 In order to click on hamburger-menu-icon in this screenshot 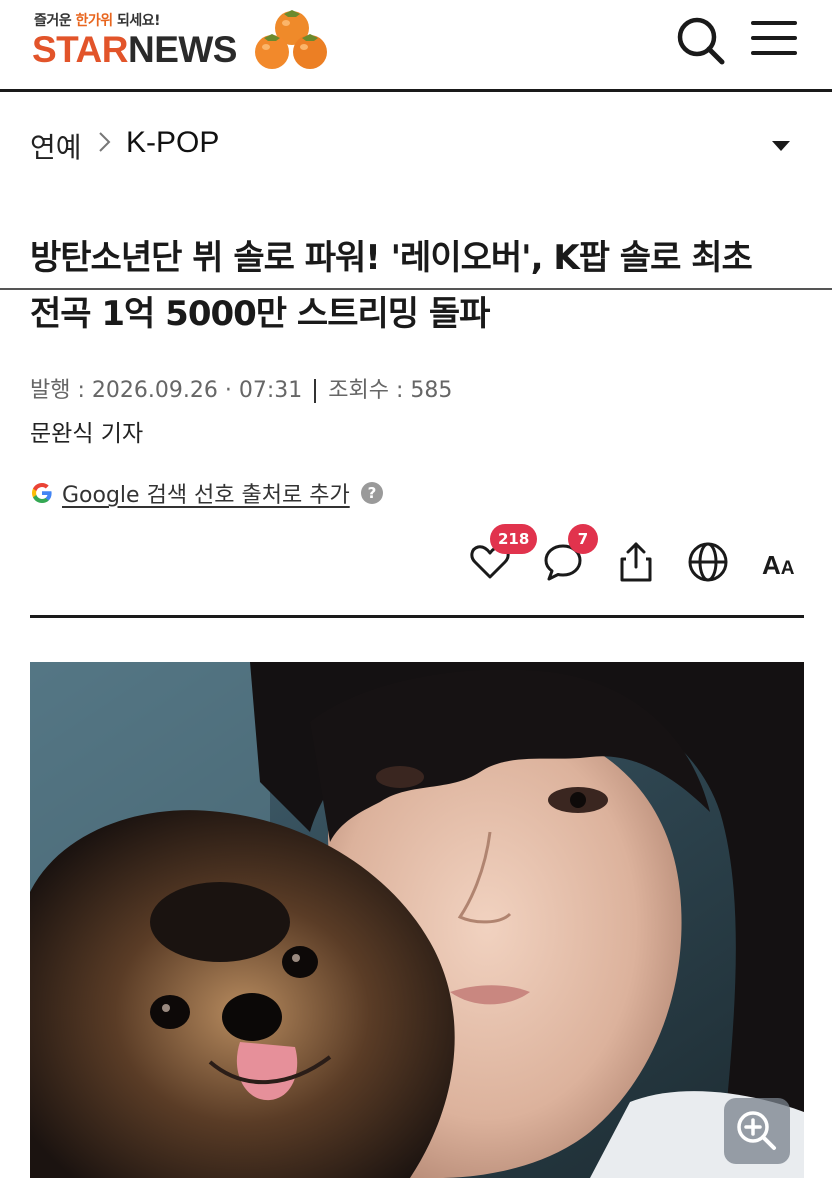, I will do `click(774, 40)`.